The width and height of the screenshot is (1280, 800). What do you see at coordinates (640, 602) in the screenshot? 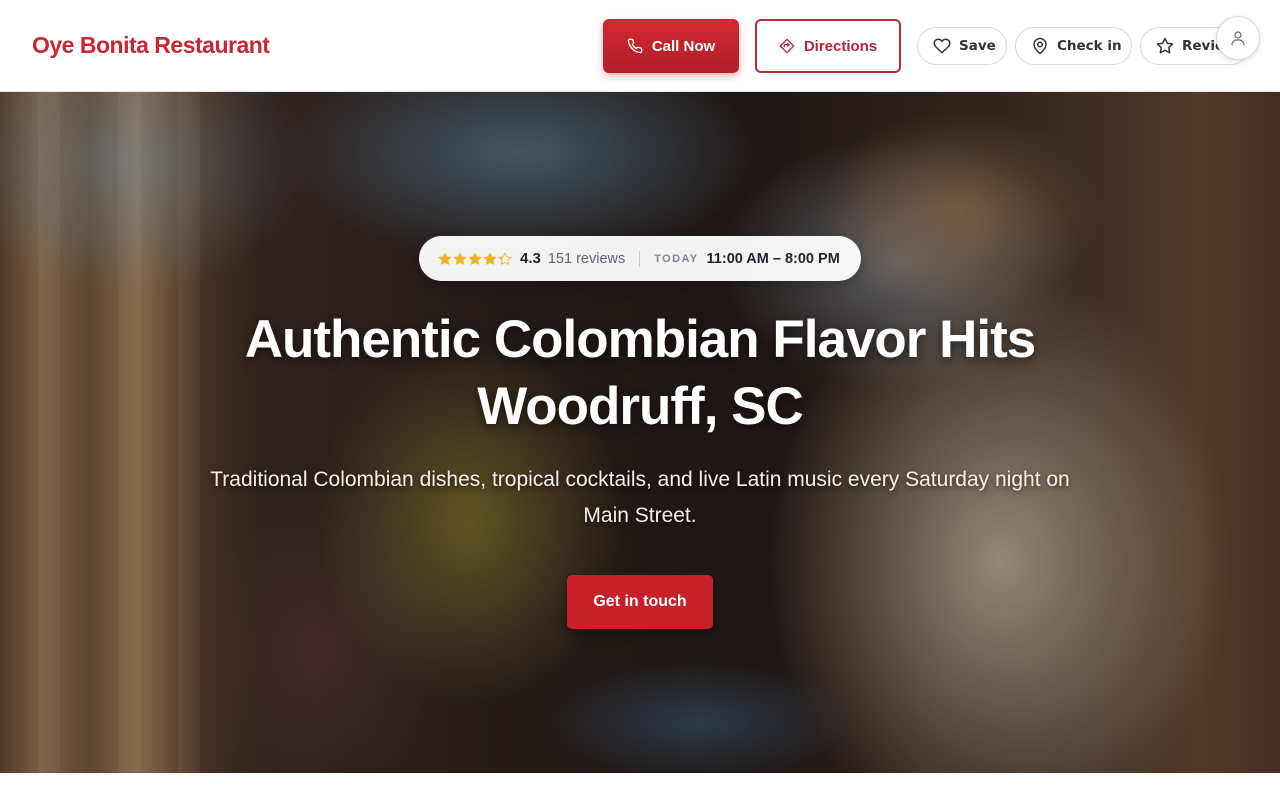
I see `get-in-touch-button: Get in touch` at bounding box center [640, 602].